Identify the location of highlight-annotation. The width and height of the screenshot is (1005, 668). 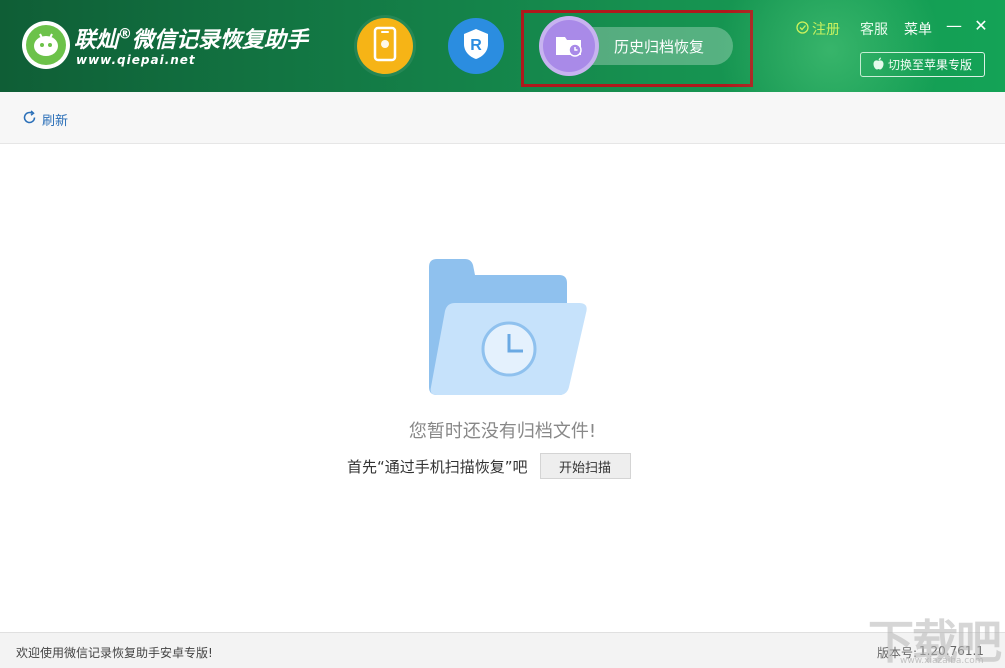
(637, 48).